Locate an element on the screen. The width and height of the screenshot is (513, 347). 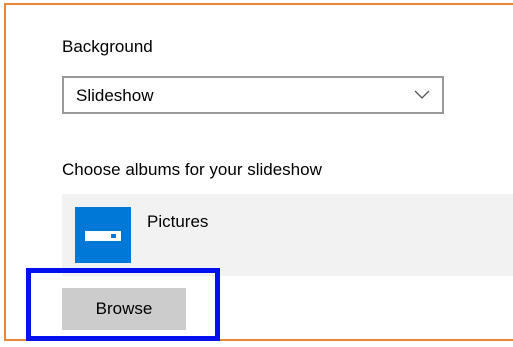
background-select: Slideshow is located at coordinates (253, 95).